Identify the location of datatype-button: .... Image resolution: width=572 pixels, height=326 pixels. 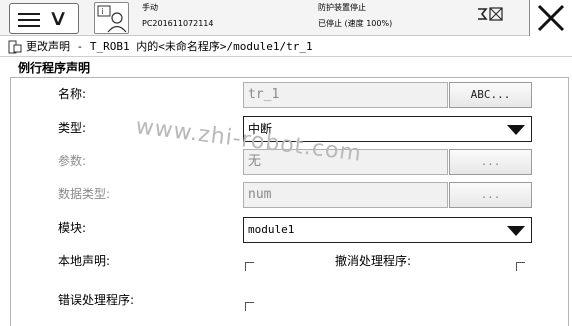
(490, 195).